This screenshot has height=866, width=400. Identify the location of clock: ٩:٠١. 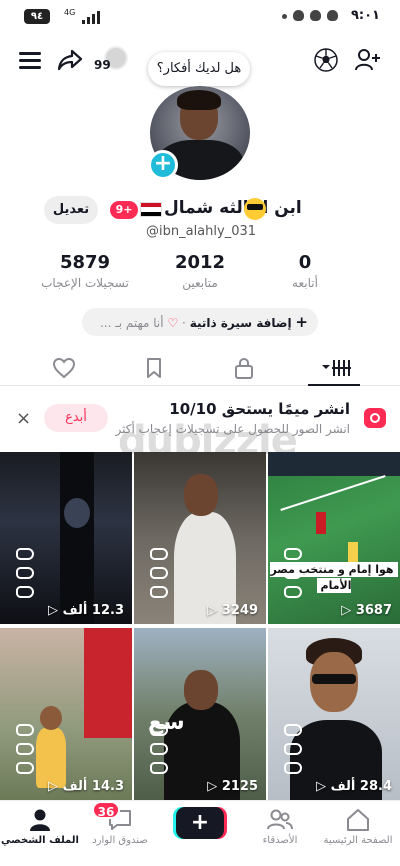
(365, 15).